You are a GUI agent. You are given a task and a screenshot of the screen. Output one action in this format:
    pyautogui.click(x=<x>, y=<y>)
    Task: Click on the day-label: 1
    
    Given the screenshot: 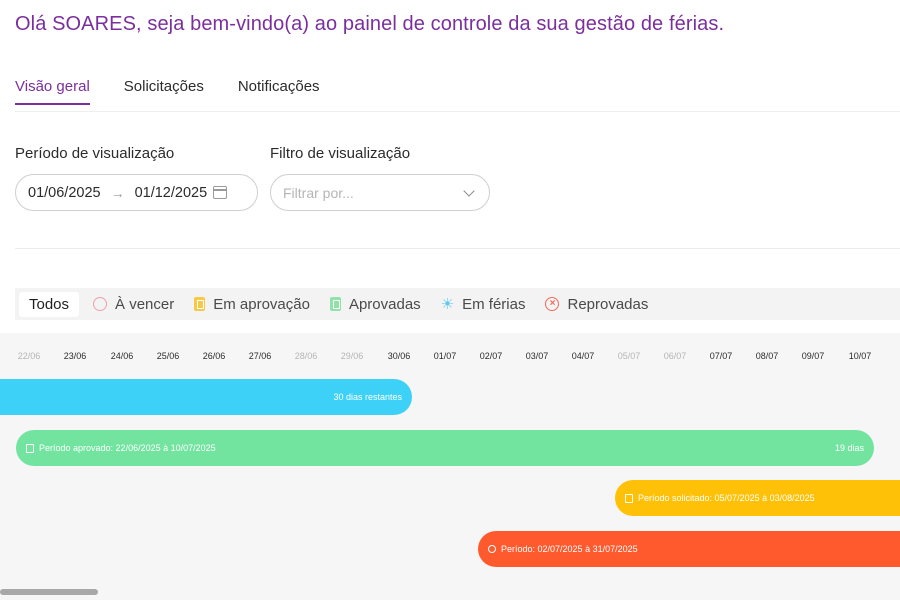 What is the action you would take?
    pyautogui.click(x=891, y=356)
    